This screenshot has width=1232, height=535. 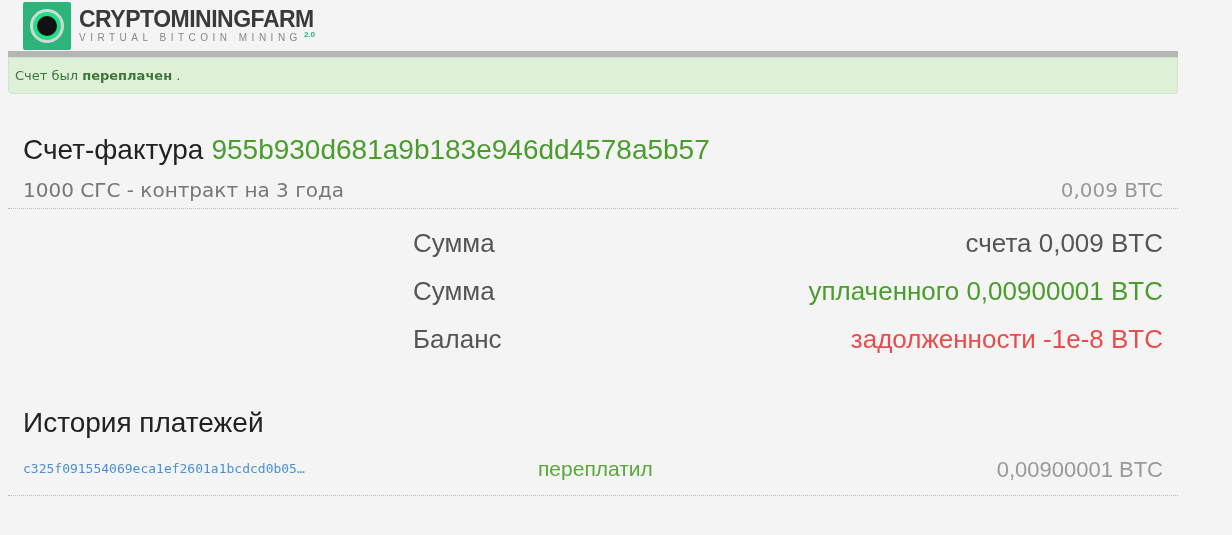 What do you see at coordinates (190, 38) in the screenshot?
I see `logo-tagline: VIRTUAL BITCOIN MINING` at bounding box center [190, 38].